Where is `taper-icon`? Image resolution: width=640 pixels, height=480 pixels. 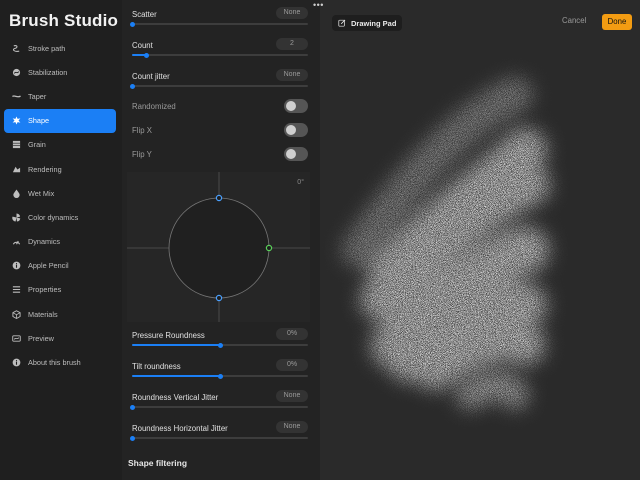 taper-icon is located at coordinates (16, 96).